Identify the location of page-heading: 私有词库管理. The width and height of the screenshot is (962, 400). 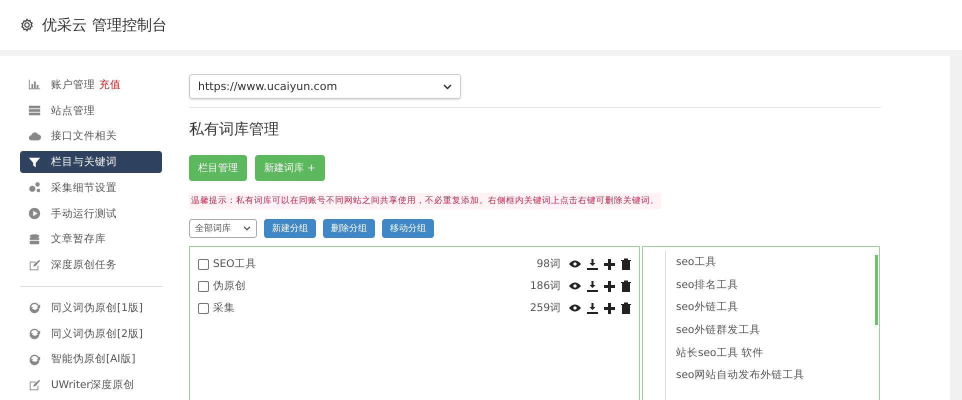
(234, 129).